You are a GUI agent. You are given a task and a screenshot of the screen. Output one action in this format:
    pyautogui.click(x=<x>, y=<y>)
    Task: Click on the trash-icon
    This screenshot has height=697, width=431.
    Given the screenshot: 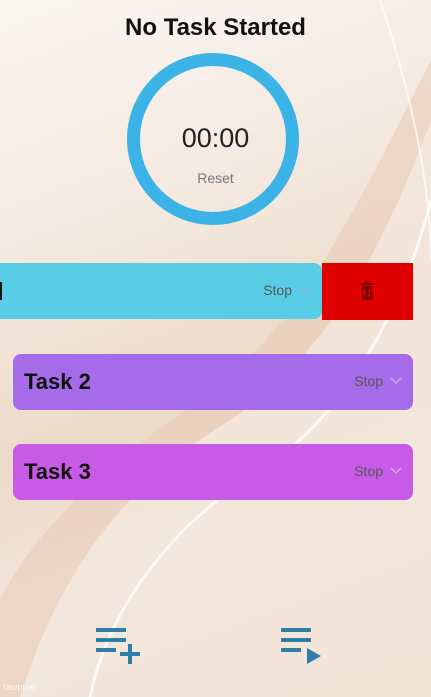 What is the action you would take?
    pyautogui.click(x=367, y=290)
    